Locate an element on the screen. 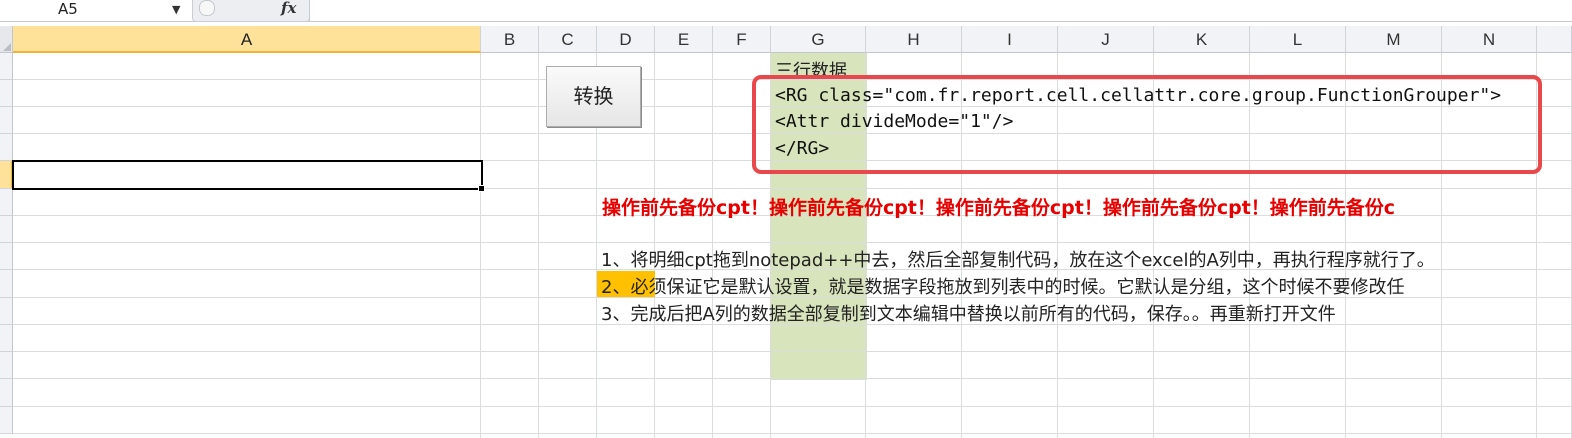 Image resolution: width=1572 pixels, height=438 pixels. formula-bar: A5 ▼ fx is located at coordinates (786, 11).